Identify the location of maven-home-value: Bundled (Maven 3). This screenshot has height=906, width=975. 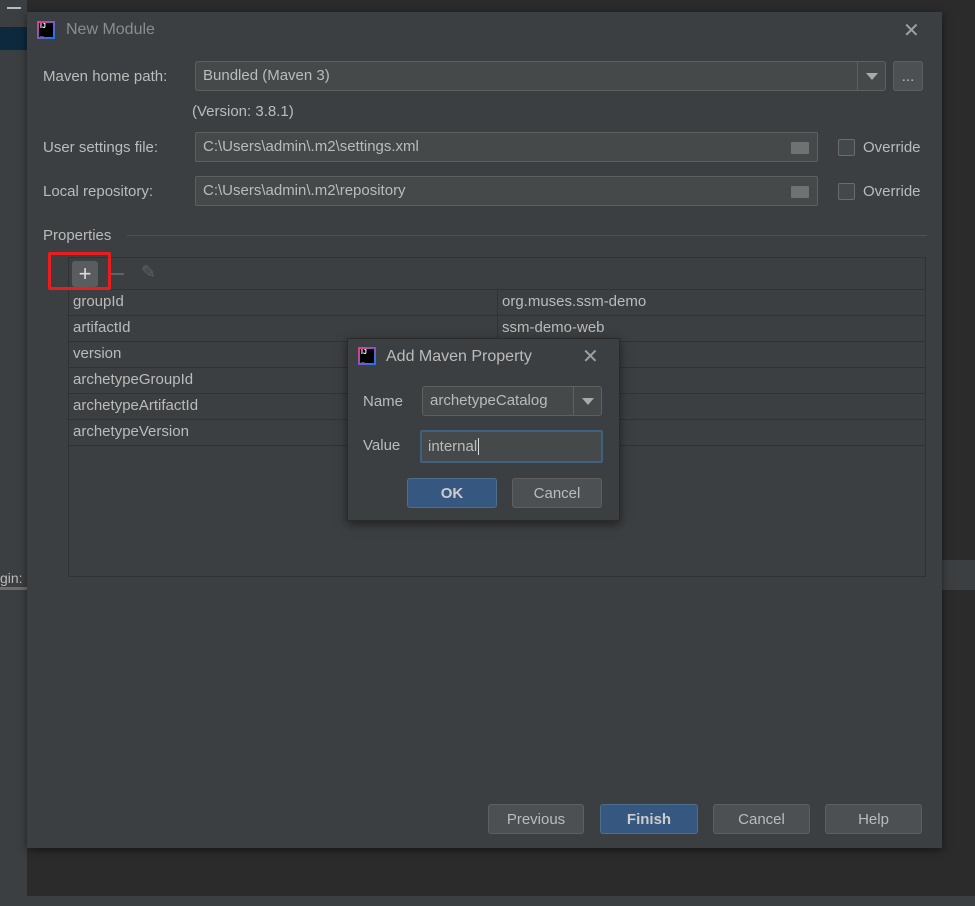
(266, 75).